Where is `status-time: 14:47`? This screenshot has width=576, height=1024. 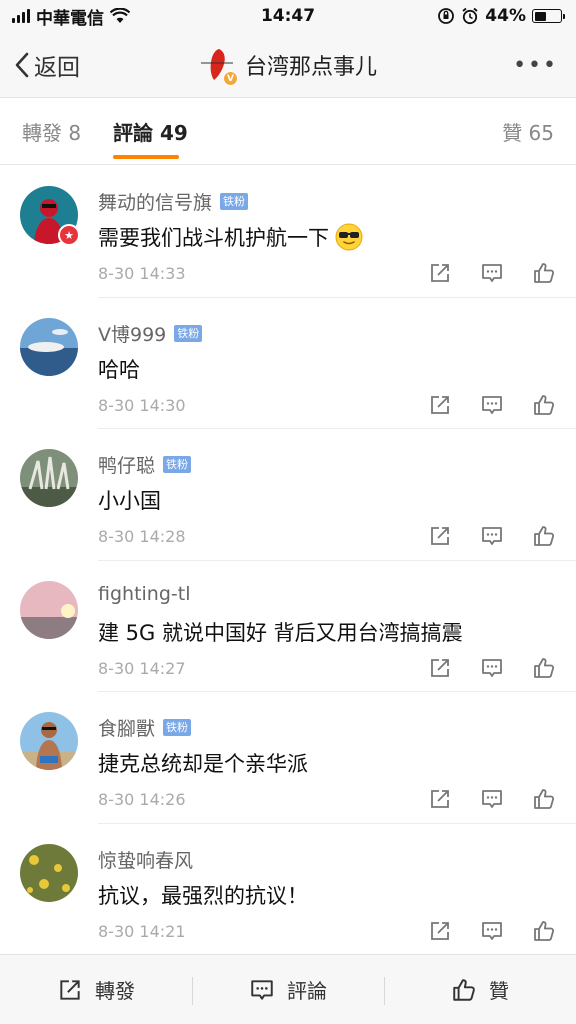
status-time: 14:47 is located at coordinates (288, 16).